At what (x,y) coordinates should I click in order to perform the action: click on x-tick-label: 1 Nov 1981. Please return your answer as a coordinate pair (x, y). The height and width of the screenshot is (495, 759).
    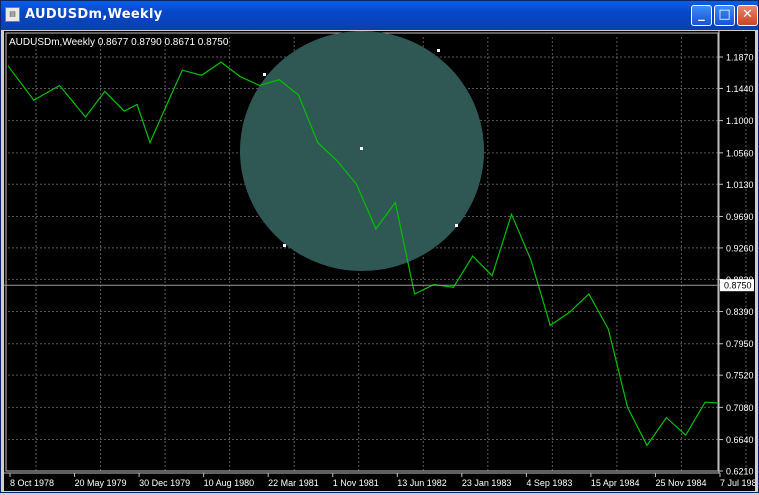
    Looking at the image, I should click on (356, 483).